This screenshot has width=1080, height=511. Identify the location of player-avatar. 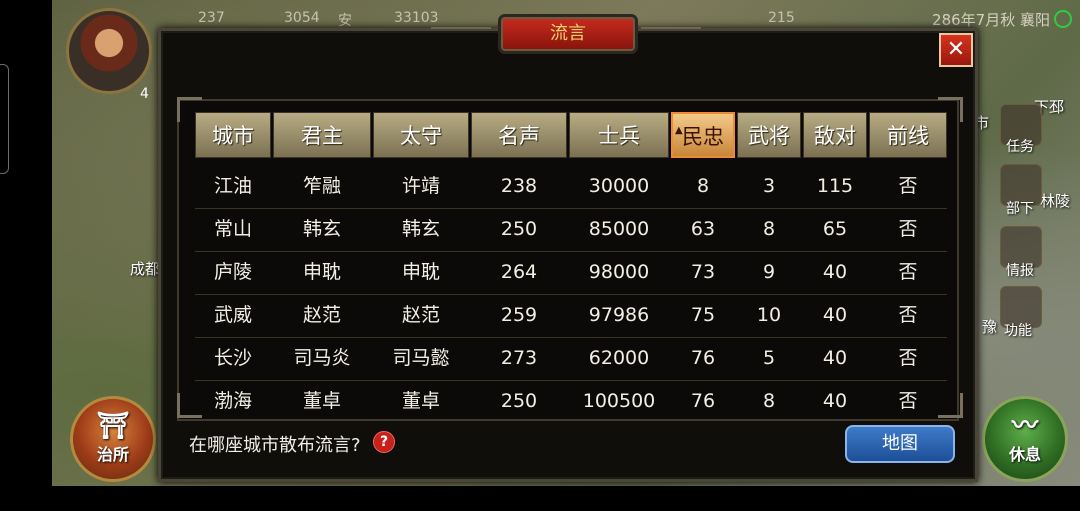
(109, 51).